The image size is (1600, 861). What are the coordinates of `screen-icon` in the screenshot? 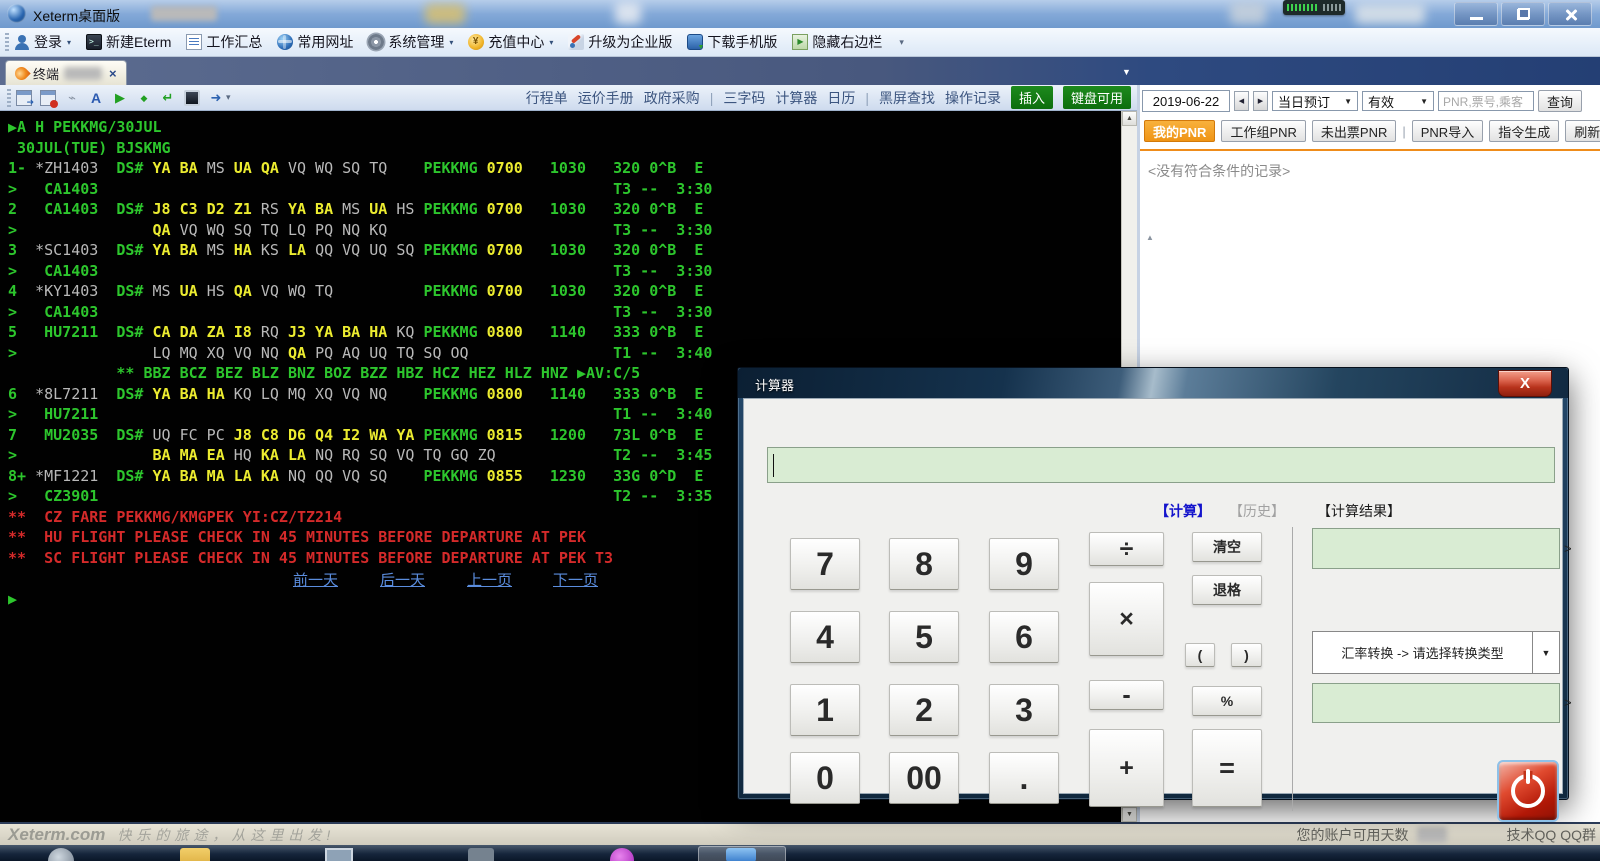 It's located at (192, 97).